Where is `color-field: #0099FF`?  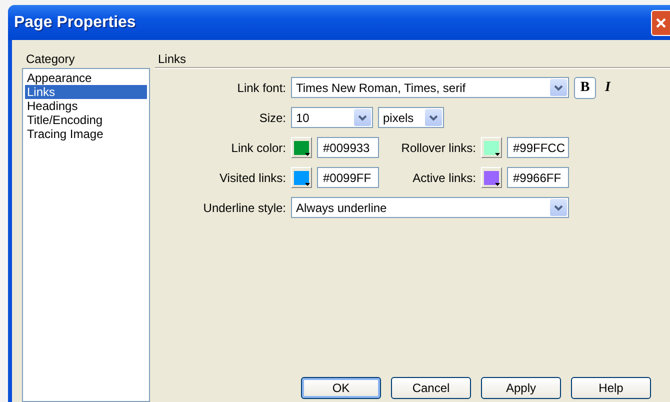
color-field: #0099FF is located at coordinates (348, 177).